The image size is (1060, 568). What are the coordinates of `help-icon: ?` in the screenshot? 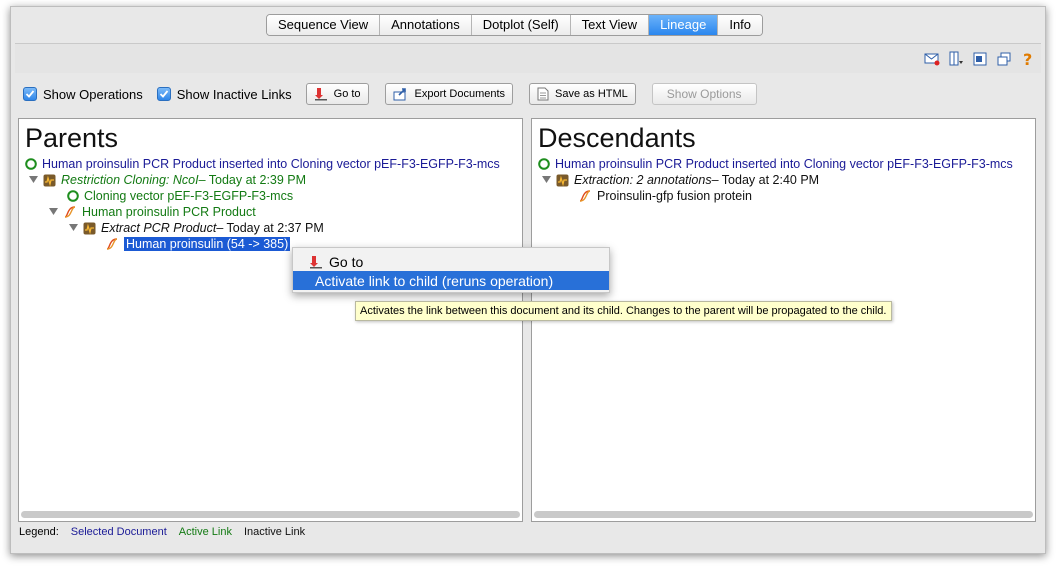 It's located at (1028, 59).